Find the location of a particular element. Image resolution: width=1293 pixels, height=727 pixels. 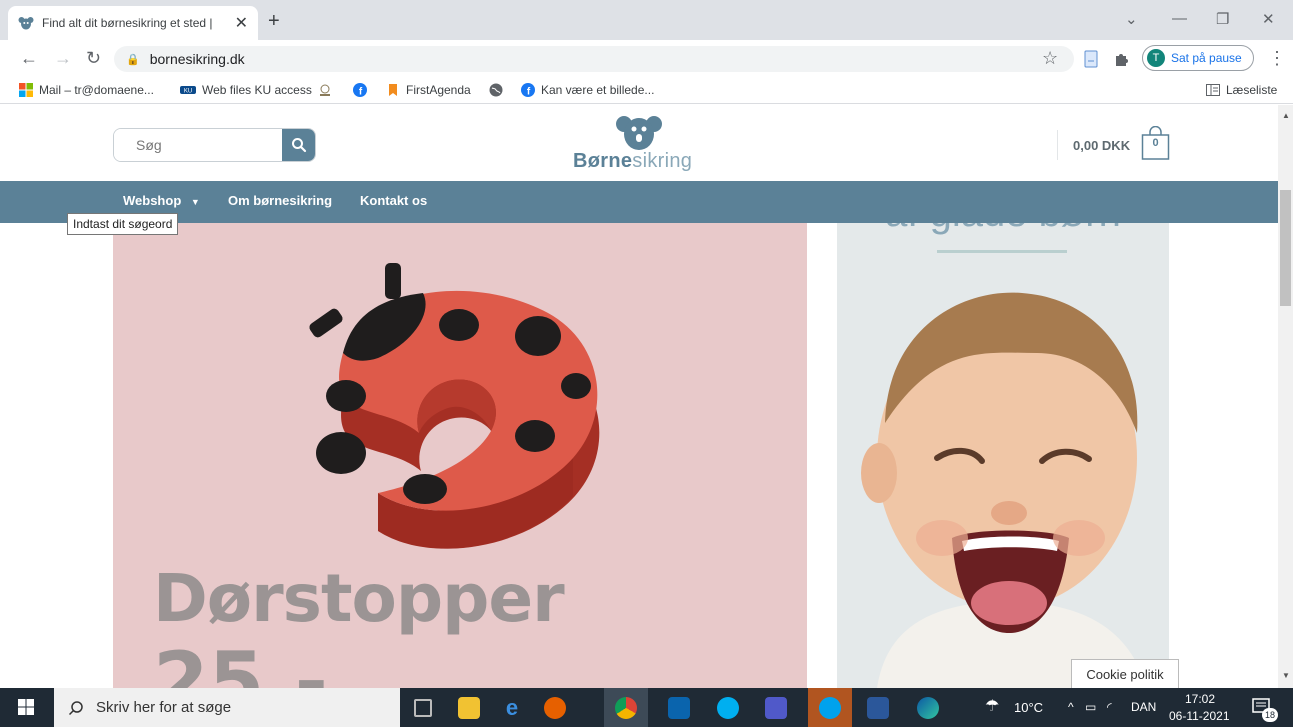

wifi-icon: ◜ is located at coordinates (1109, 707).